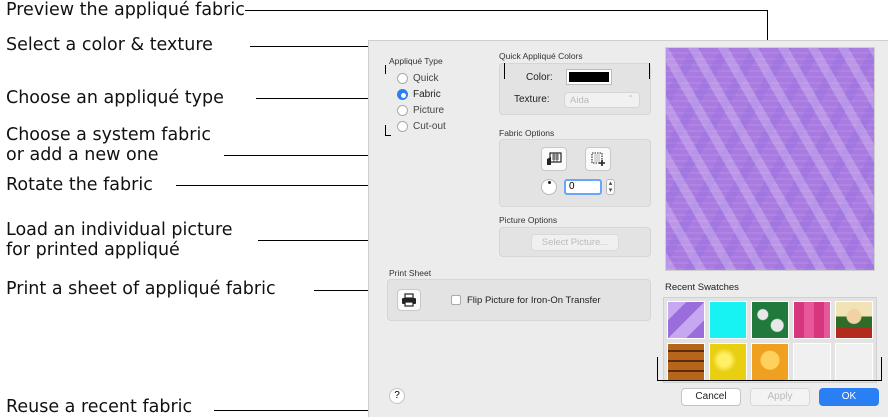 The width and height of the screenshot is (888, 417). What do you see at coordinates (728, 362) in the screenshot?
I see `swatch-yellow-texture` at bounding box center [728, 362].